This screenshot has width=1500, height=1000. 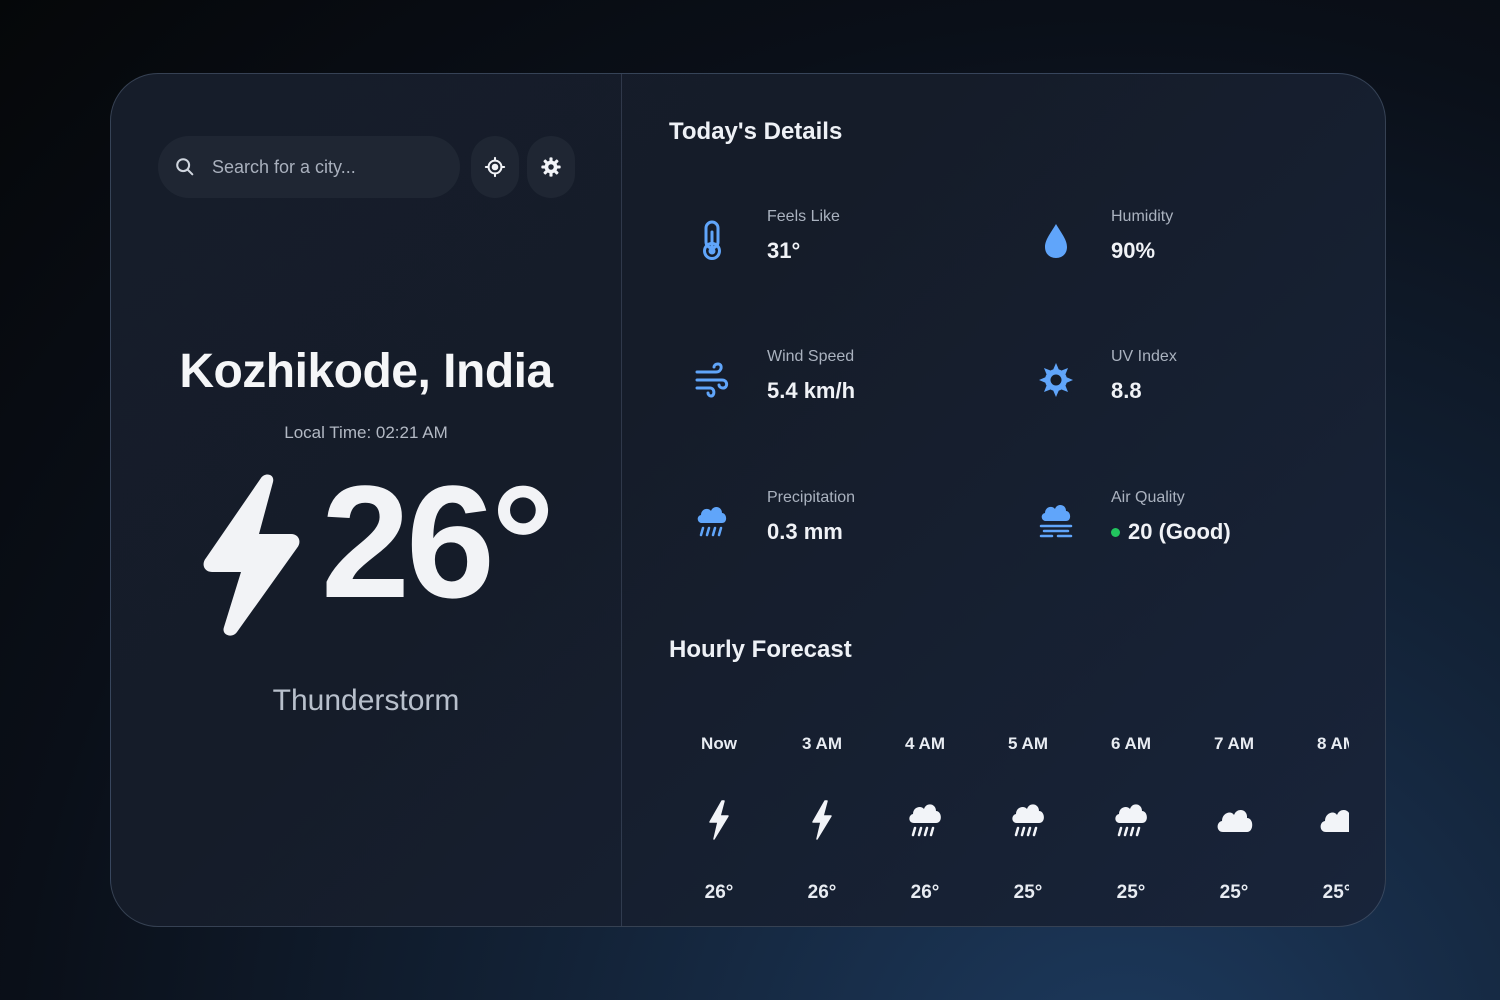 I want to click on detail-value: 0.3 mm, so click(x=805, y=531).